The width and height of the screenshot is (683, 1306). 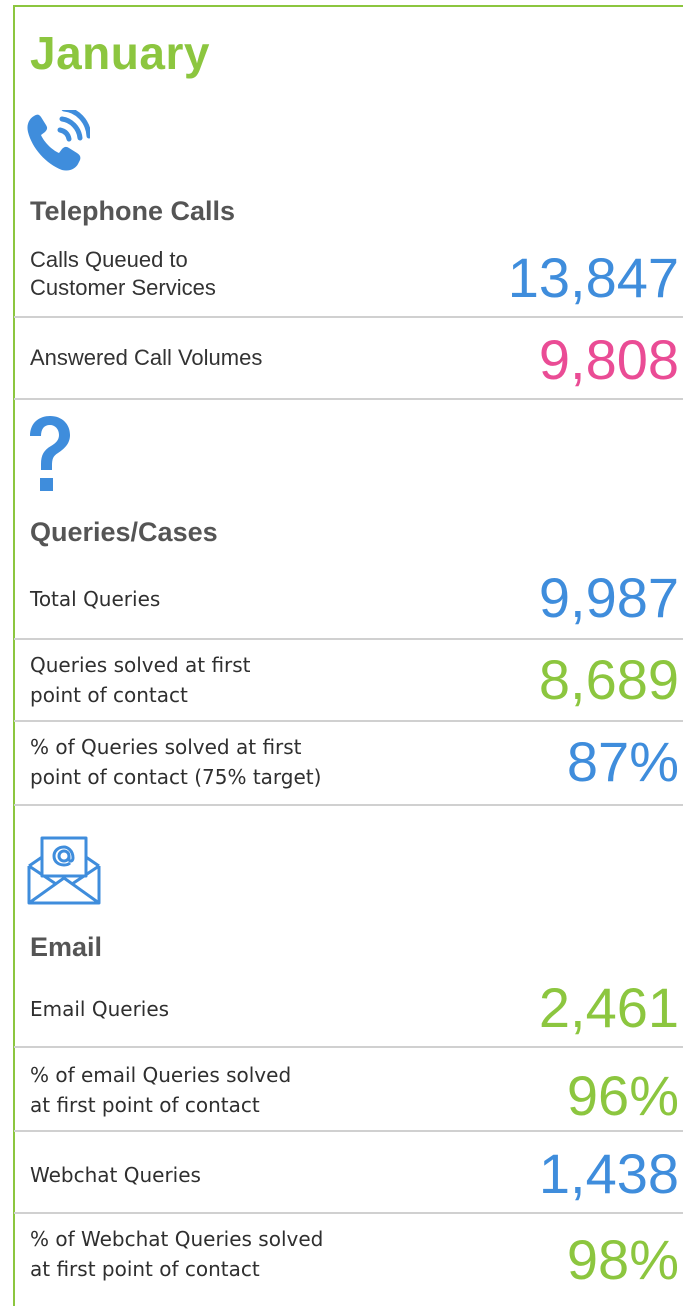 I want to click on metric-label-line1: Email Queries, so click(x=100, y=1009).